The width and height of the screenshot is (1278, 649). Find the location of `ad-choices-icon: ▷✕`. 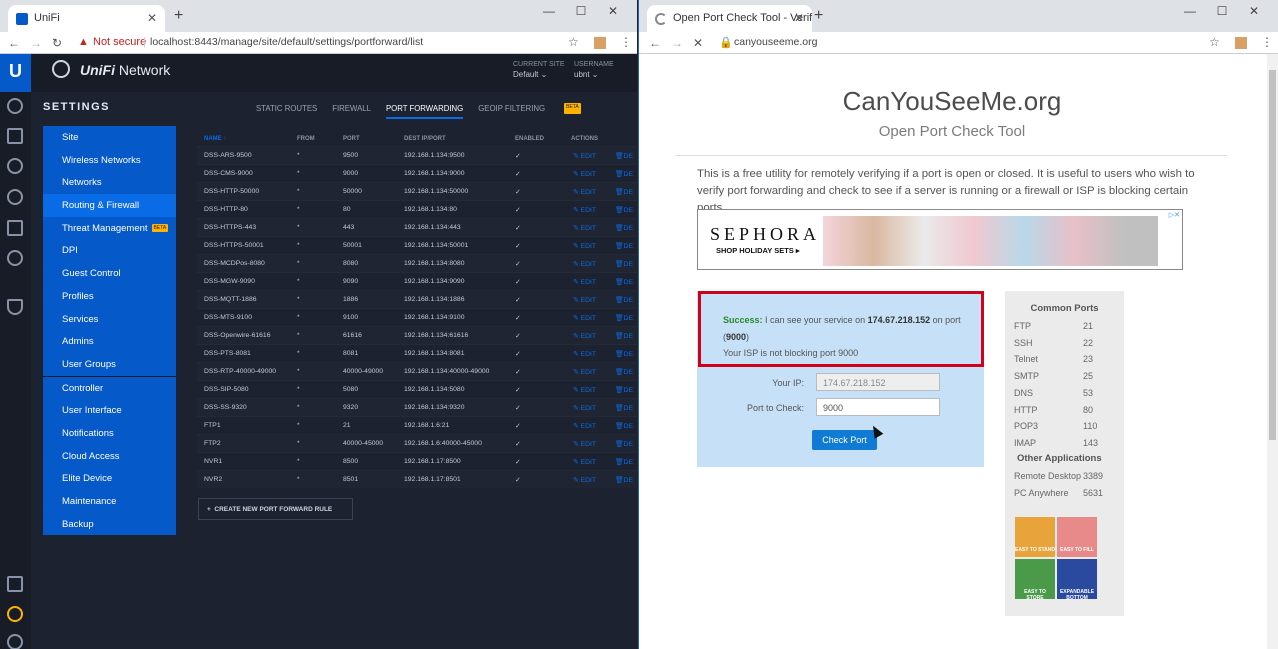

ad-choices-icon: ▷✕ is located at coordinates (1174, 215).